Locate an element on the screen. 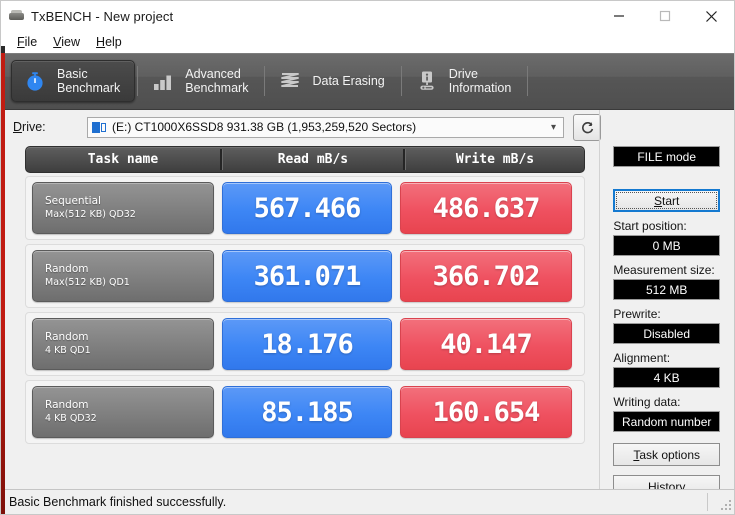 The image size is (735, 515). task-name-sub: 4 KB QD32 is located at coordinates (71, 418).